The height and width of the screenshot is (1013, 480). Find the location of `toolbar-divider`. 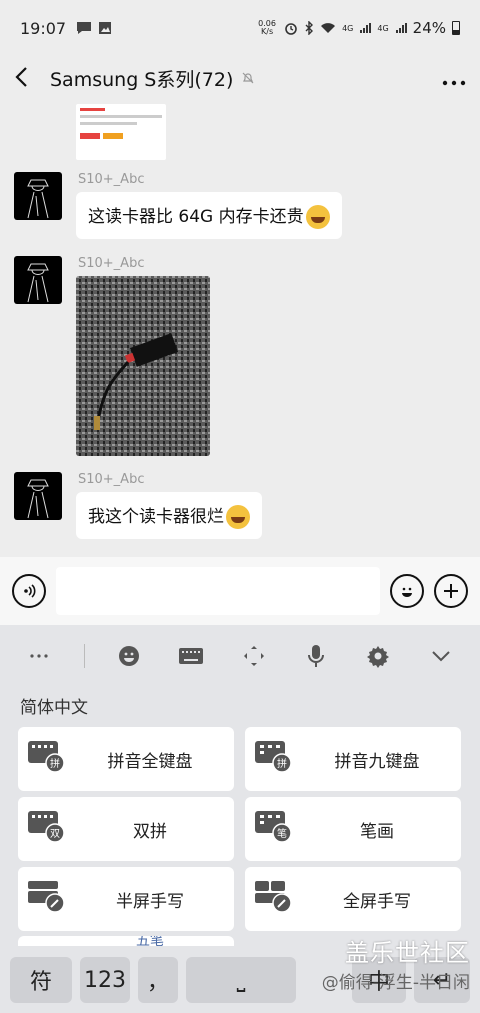

toolbar-divider is located at coordinates (84, 656).